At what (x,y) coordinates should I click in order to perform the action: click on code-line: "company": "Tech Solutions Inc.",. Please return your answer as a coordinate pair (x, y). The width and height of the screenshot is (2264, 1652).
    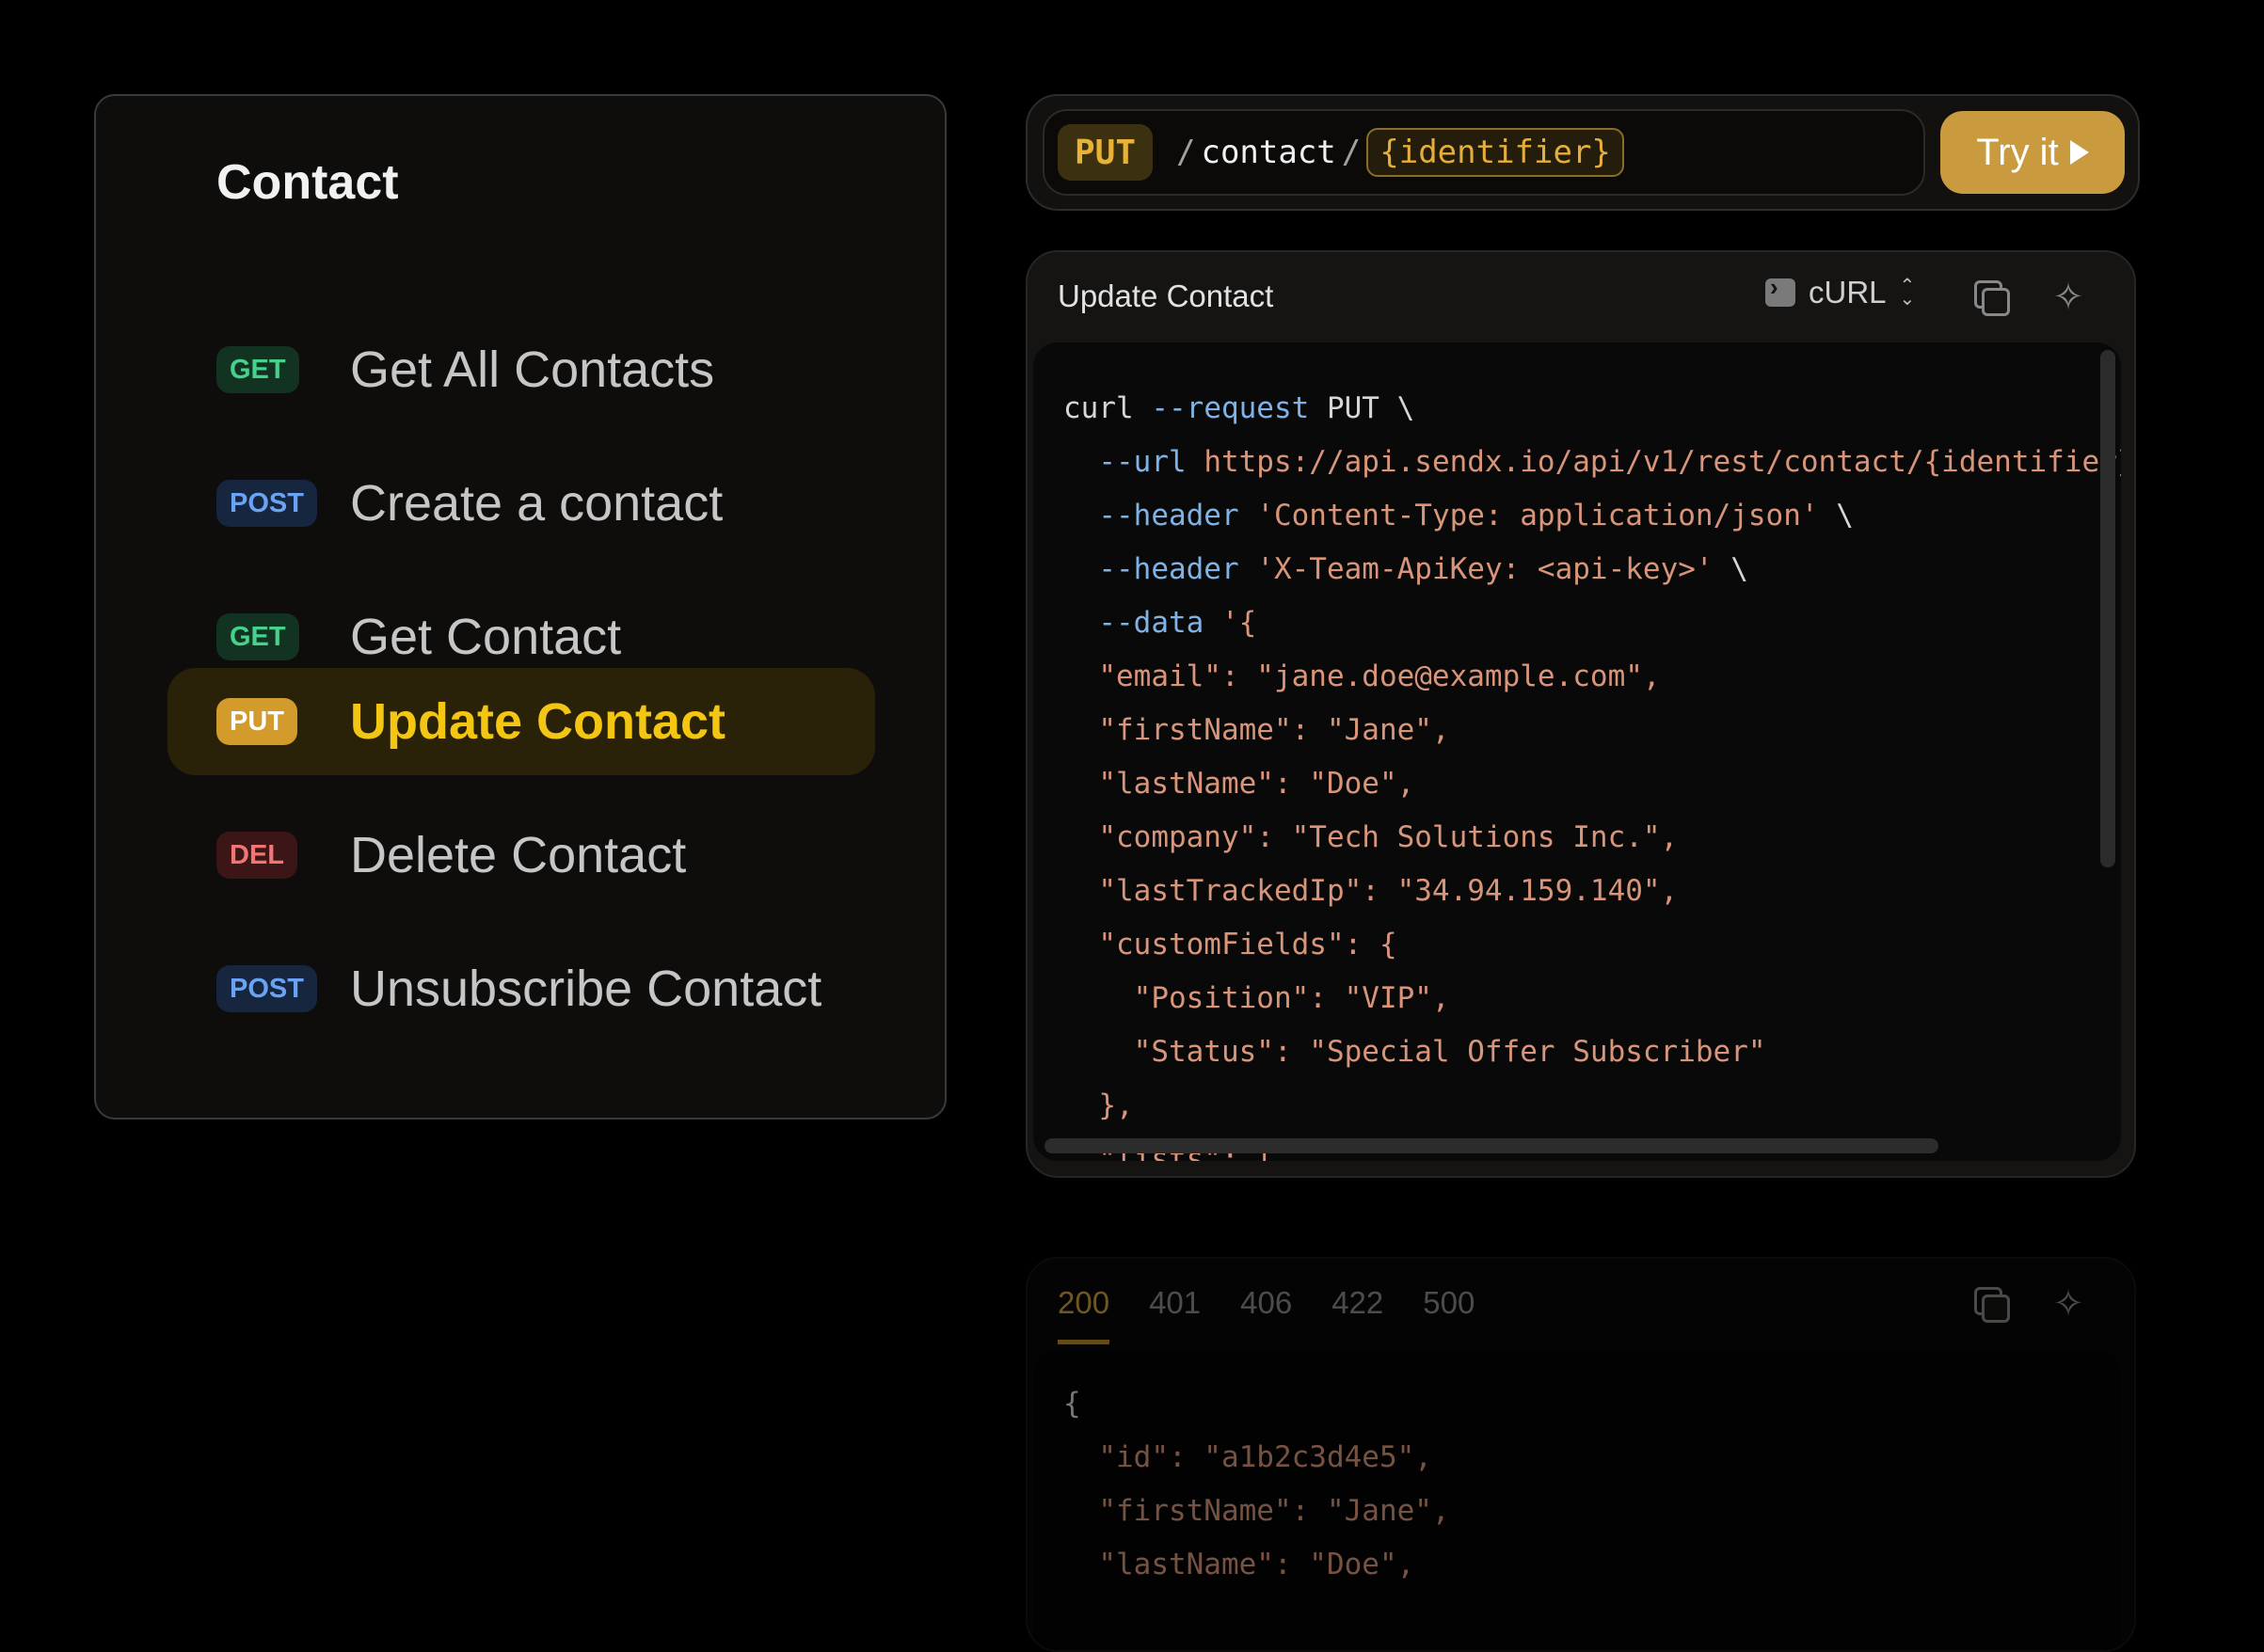
    Looking at the image, I should click on (1592, 838).